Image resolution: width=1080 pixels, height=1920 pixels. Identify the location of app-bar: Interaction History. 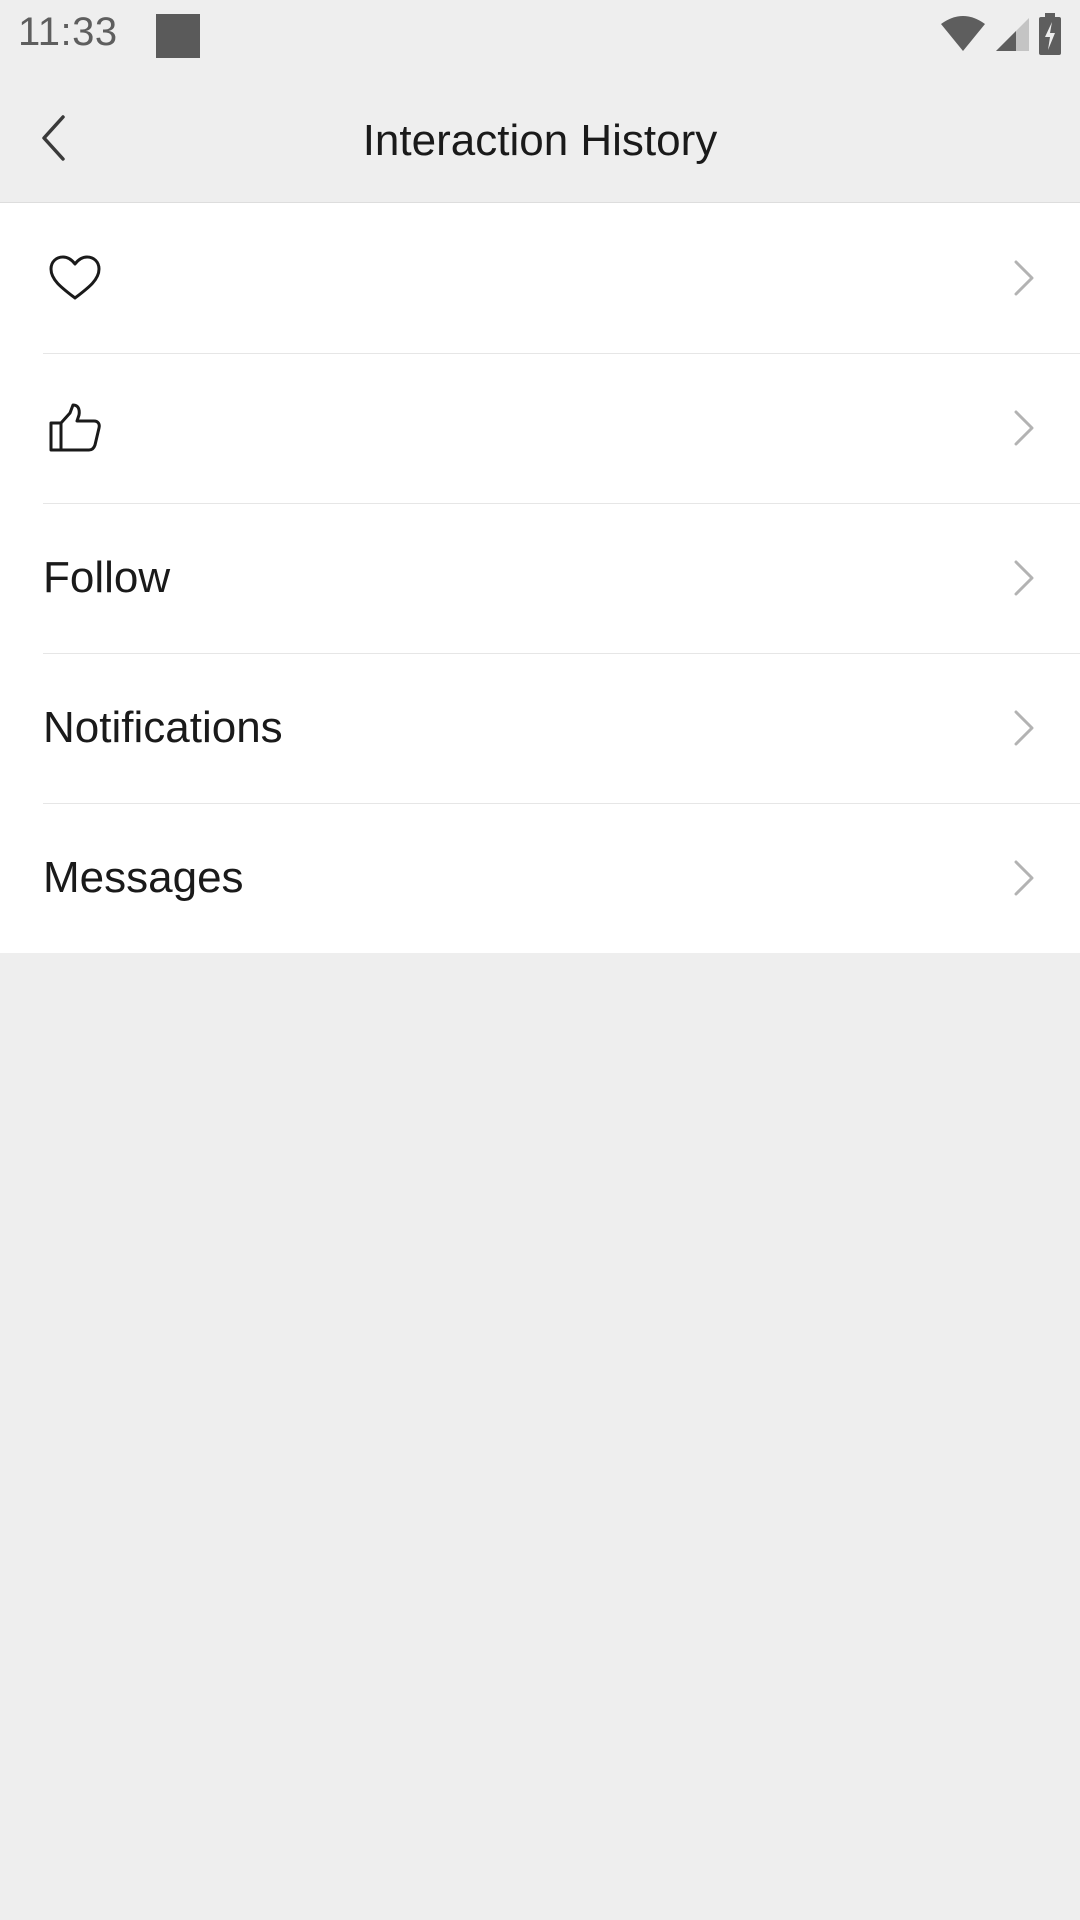
(540, 141).